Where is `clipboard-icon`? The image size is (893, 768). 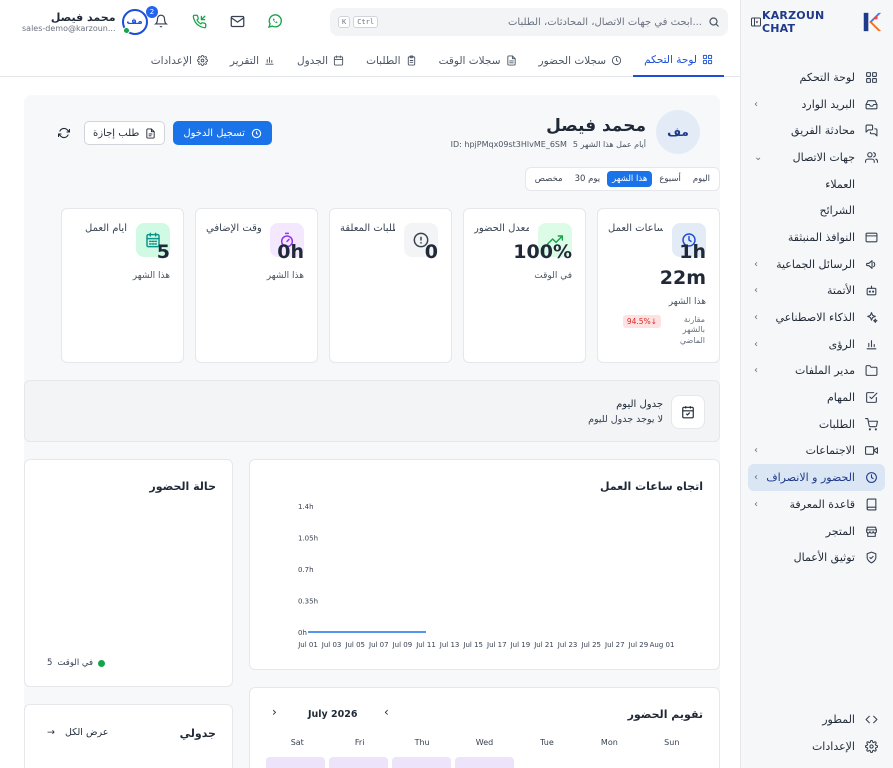
clipboard-icon is located at coordinates (411, 60).